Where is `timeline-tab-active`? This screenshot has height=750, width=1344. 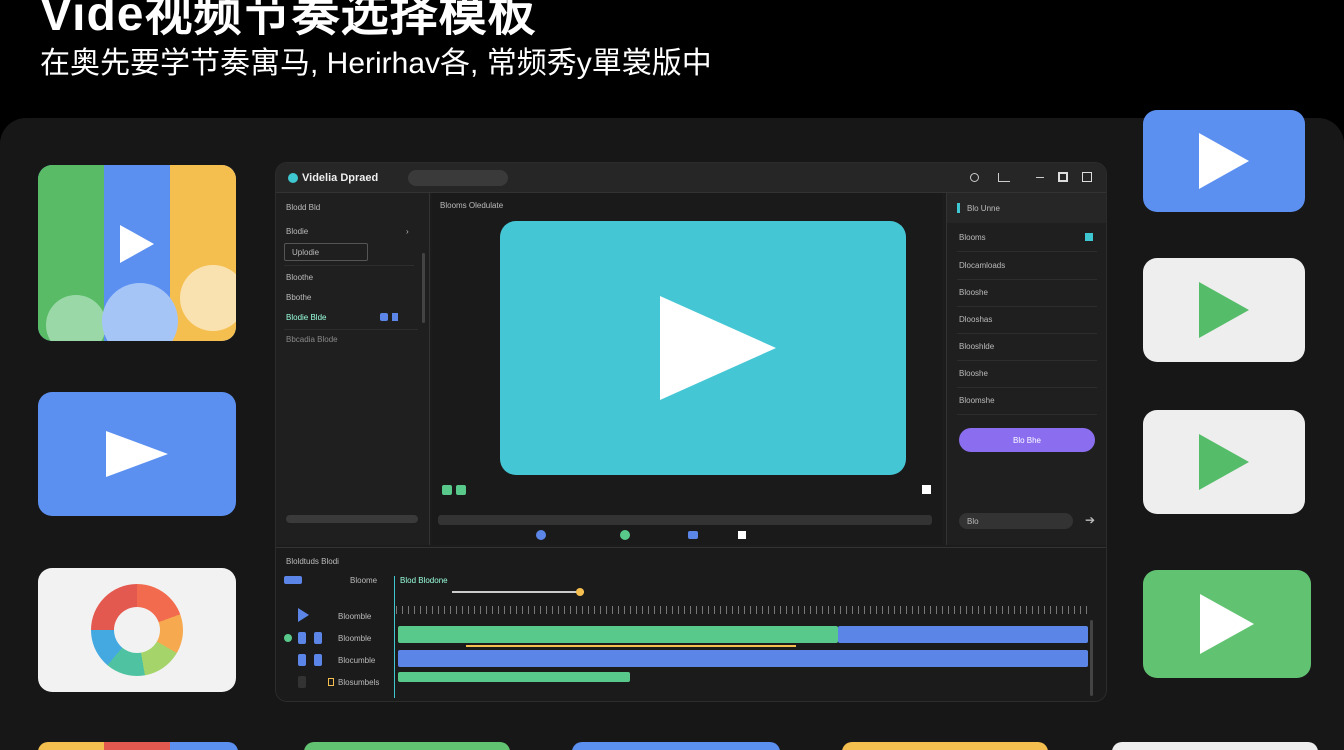 timeline-tab-active is located at coordinates (293, 580).